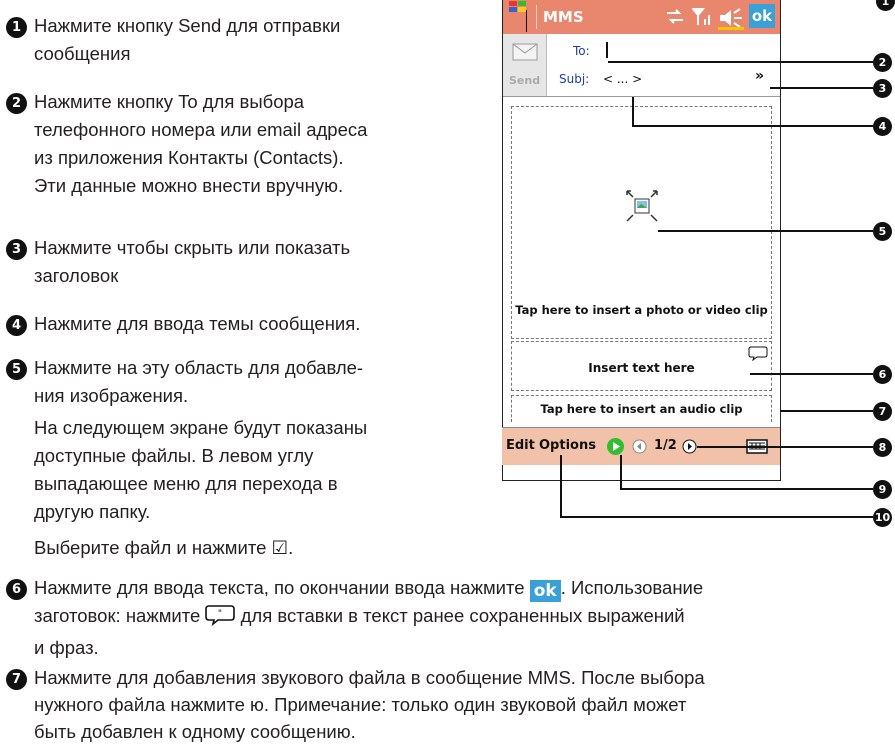 This screenshot has height=745, width=895. I want to click on callout-8: 8, so click(882, 447).